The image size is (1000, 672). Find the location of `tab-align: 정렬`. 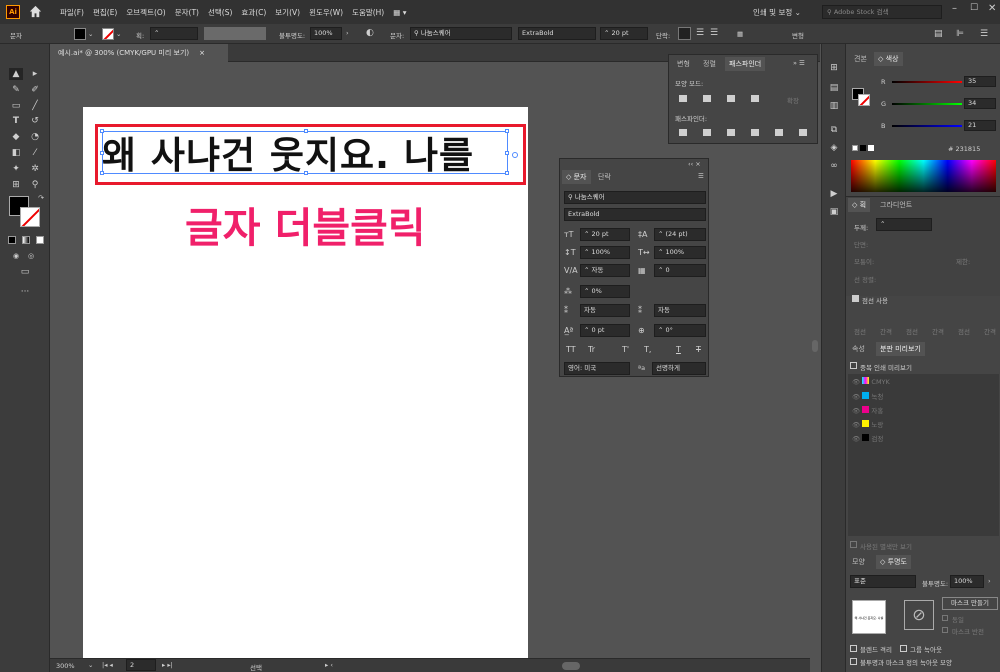

tab-align: 정렬 is located at coordinates (709, 64).